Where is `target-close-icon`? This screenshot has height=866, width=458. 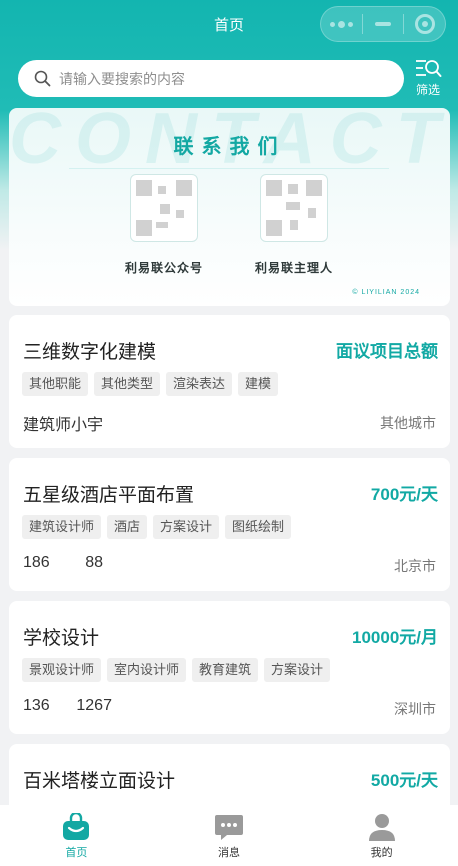
target-close-icon is located at coordinates (424, 24).